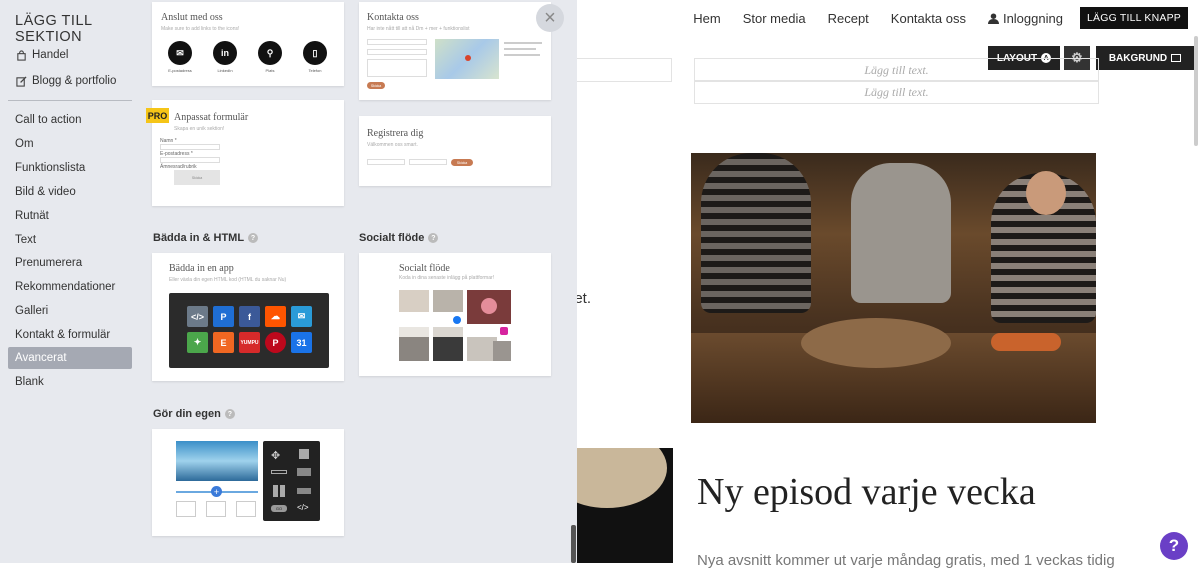  Describe the element at coordinates (70, 263) in the screenshot. I see `sidebar-item-prenumerera: Prenumerera` at that location.